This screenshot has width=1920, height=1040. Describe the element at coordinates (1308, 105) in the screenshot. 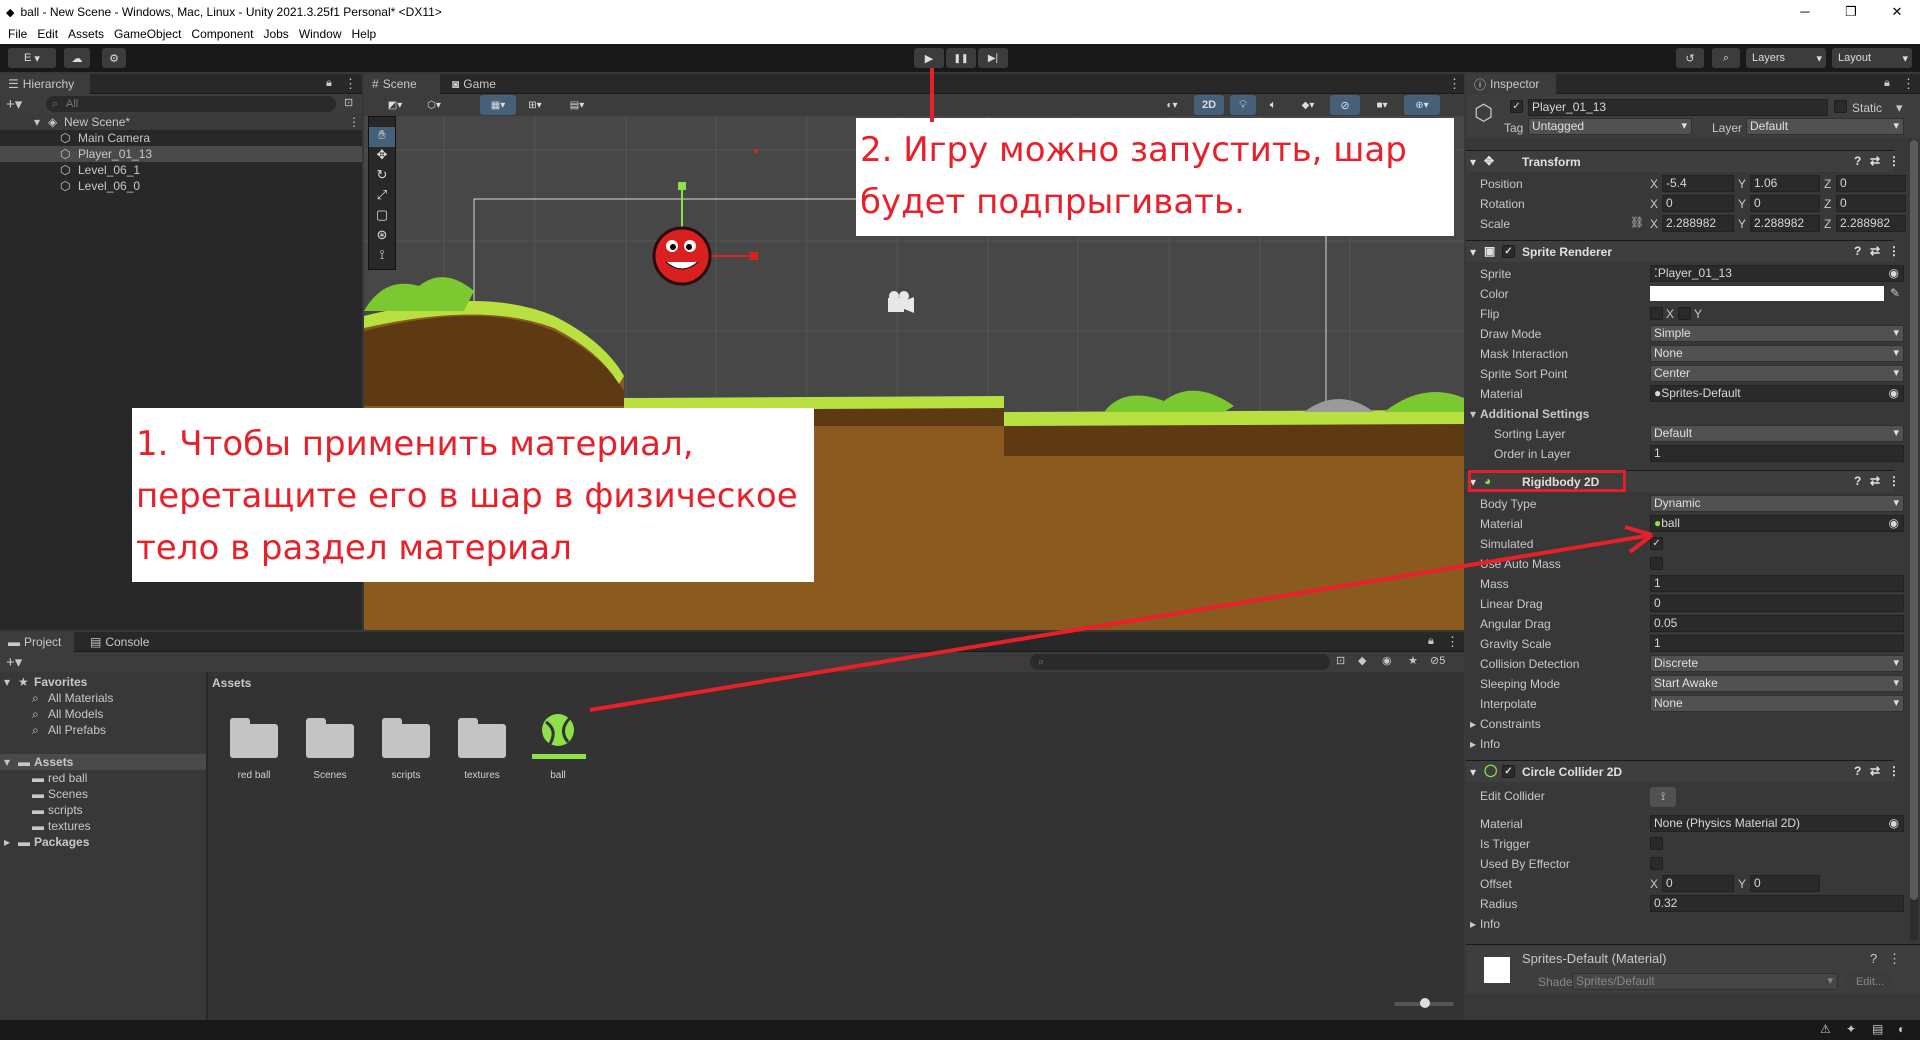

I see `effects-button: ◆▾` at that location.